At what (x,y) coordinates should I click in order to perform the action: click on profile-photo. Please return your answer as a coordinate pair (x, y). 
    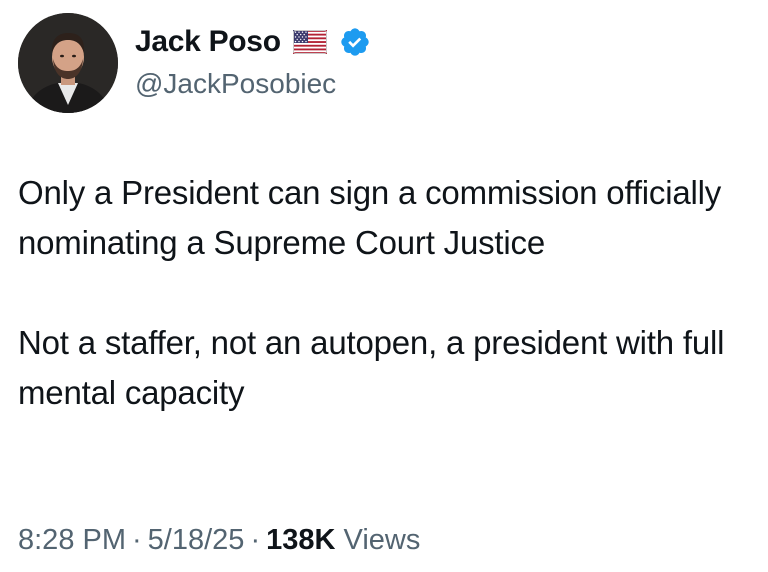
    Looking at the image, I should click on (68, 63).